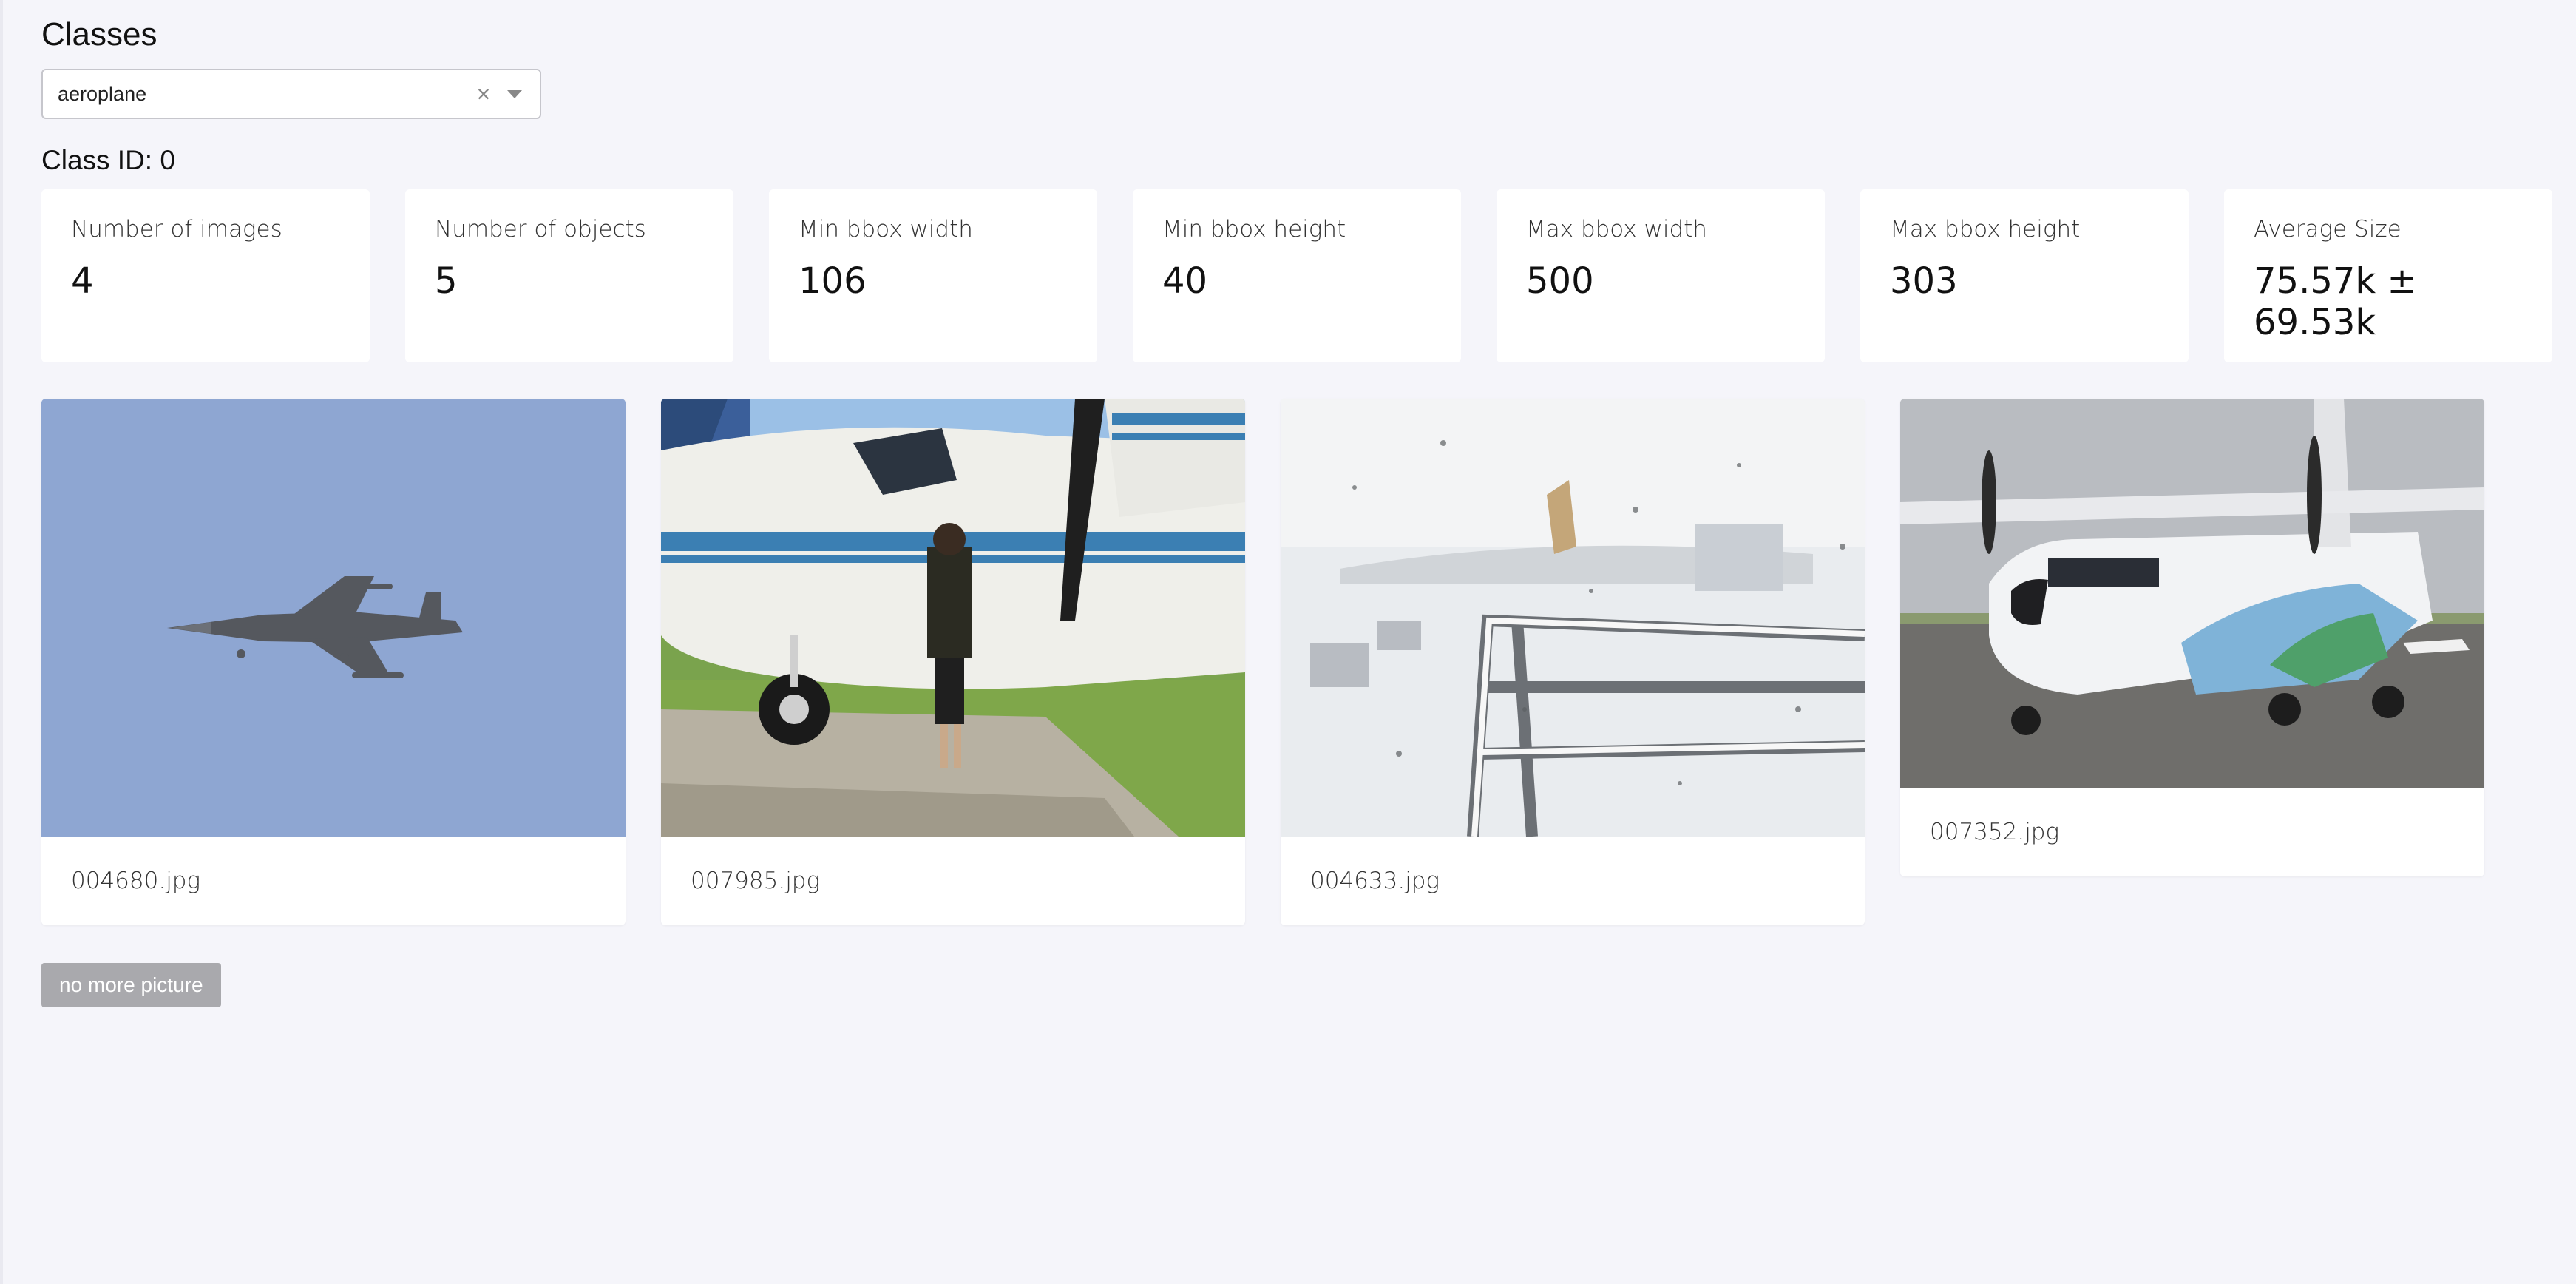 The height and width of the screenshot is (1284, 2576). I want to click on image-filename: 004633.jpg, so click(1375, 881).